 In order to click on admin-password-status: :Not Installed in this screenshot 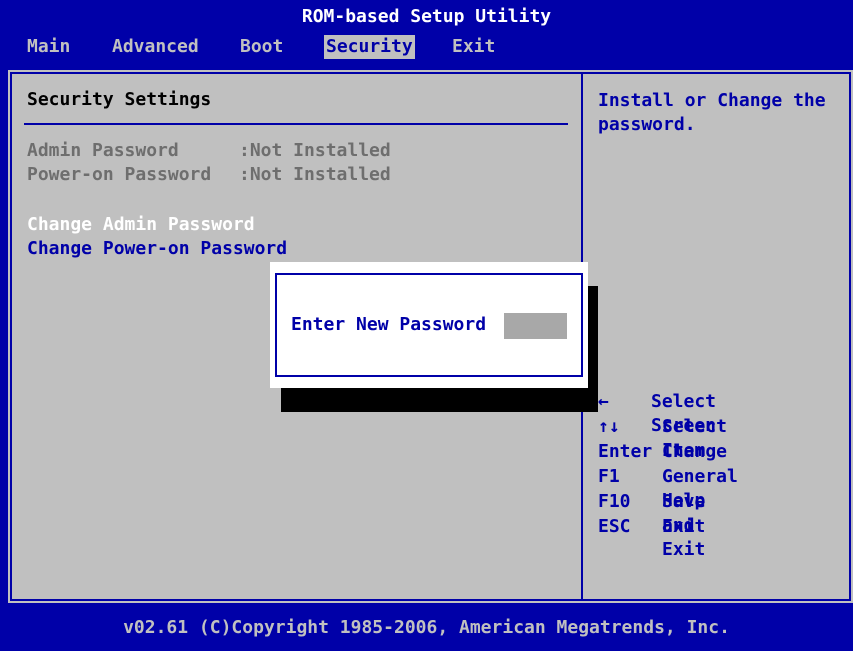, I will do `click(315, 150)`.